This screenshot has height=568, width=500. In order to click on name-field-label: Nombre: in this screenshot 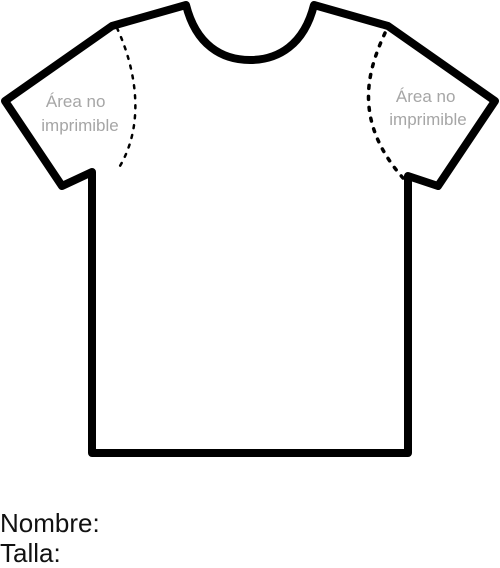, I will do `click(50, 523)`.